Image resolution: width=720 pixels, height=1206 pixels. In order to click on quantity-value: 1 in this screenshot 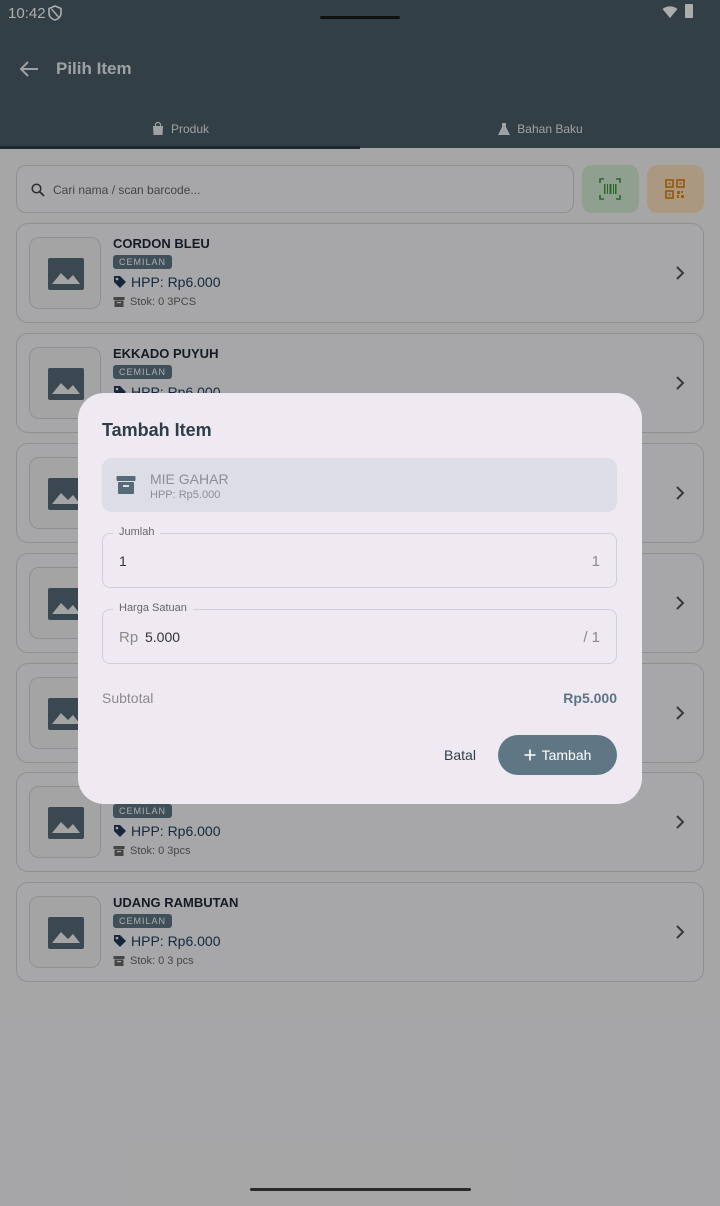, I will do `click(123, 561)`.